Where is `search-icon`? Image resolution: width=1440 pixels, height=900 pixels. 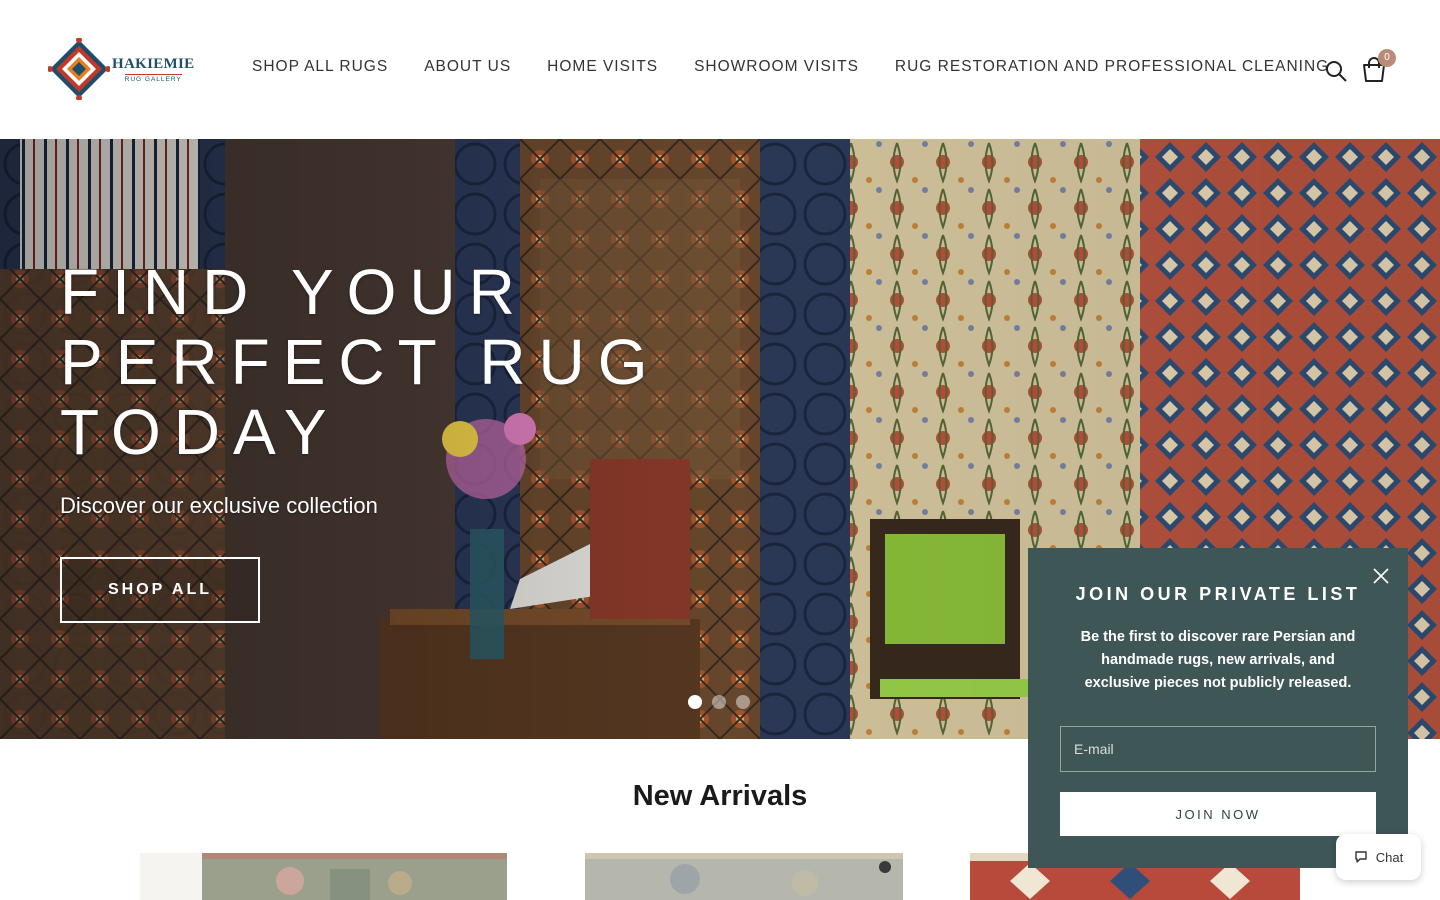
search-icon is located at coordinates (1336, 71).